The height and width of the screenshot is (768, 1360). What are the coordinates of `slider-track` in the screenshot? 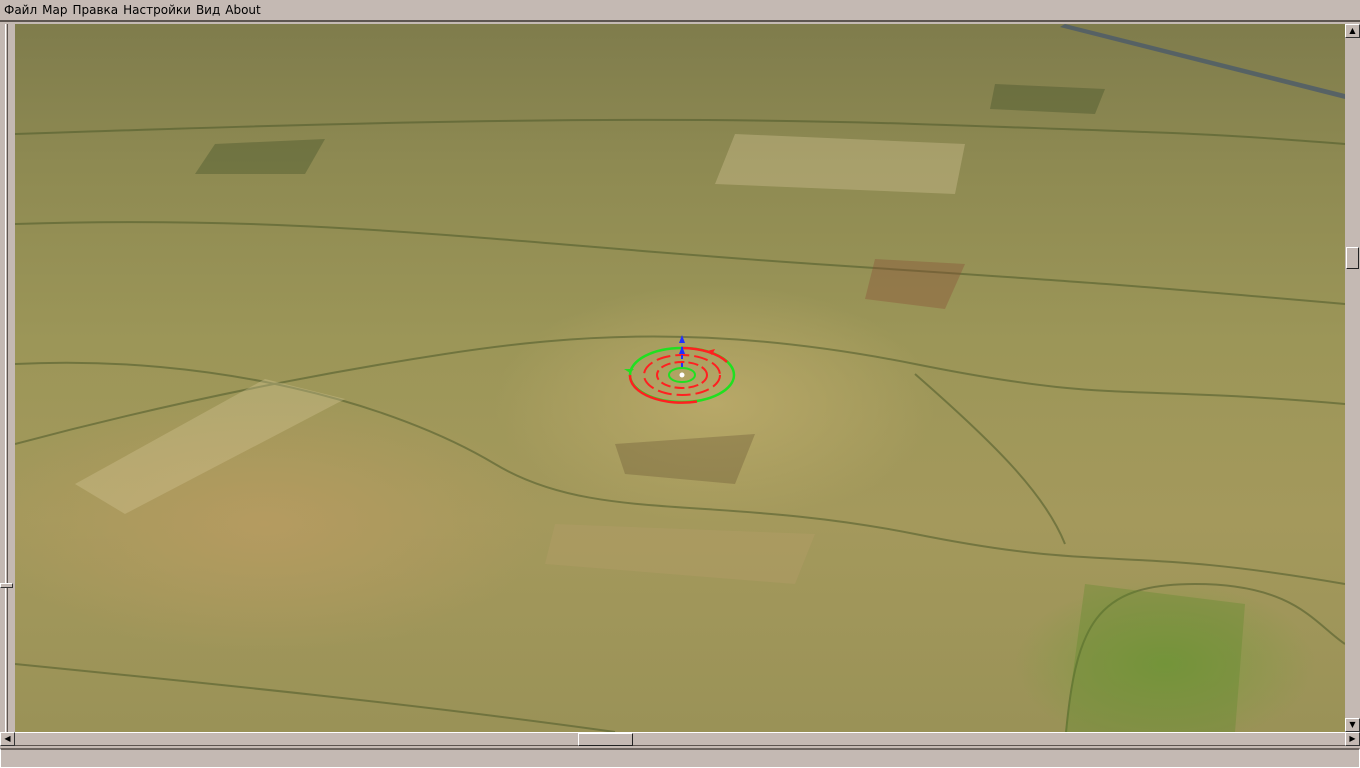 It's located at (6, 378).